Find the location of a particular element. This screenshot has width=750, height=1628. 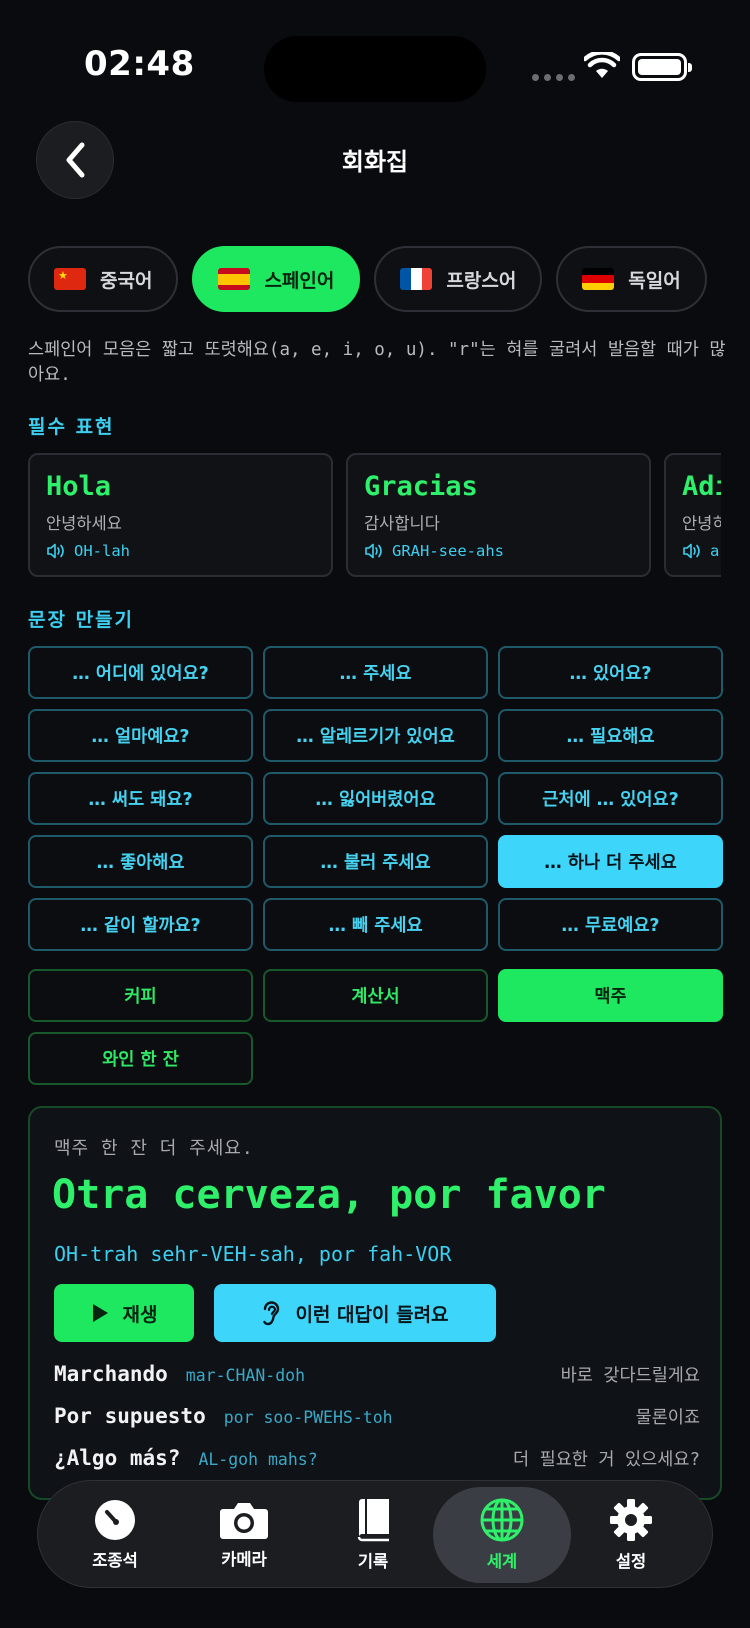

item-chip: 계산서 is located at coordinates (375, 995).